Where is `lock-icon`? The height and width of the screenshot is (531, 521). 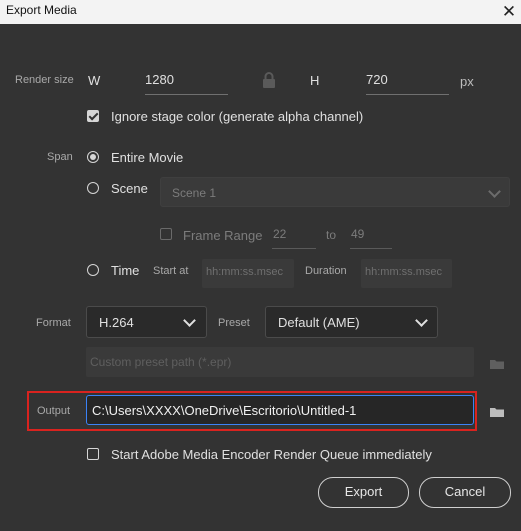 lock-icon is located at coordinates (269, 80).